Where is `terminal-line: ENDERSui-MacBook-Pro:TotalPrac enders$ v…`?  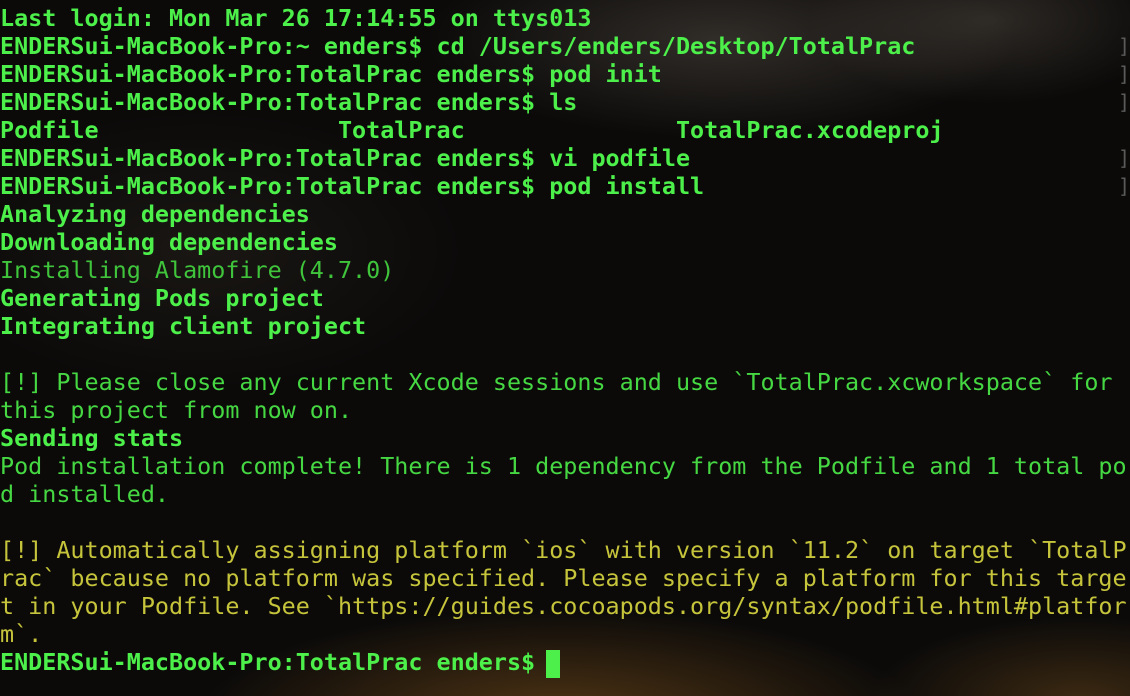
terminal-line: ENDERSui-MacBook-Pro:TotalPrac enders$ v… is located at coordinates (345, 158).